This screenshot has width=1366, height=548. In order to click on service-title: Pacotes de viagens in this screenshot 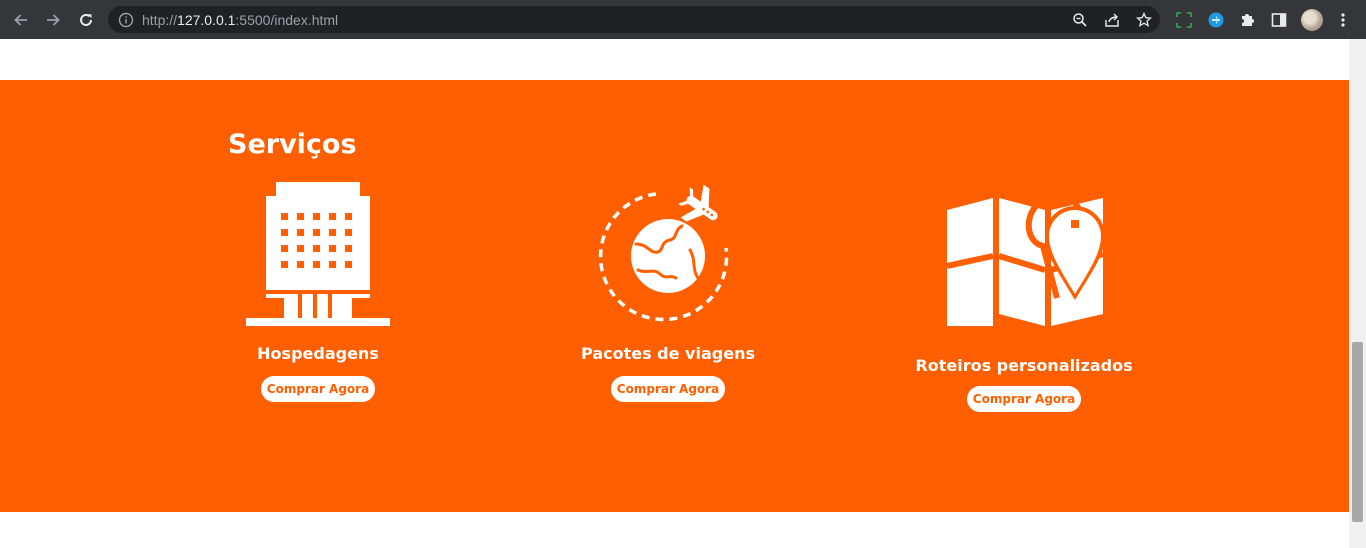, I will do `click(668, 353)`.